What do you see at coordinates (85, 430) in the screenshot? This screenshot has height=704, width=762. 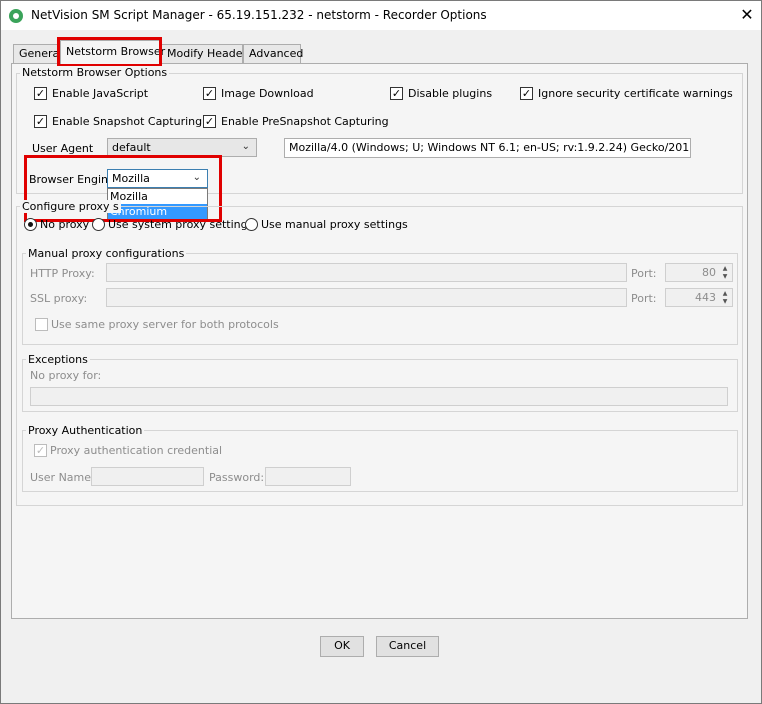 I see `proxy-auth-legend: Proxy Authentication` at bounding box center [85, 430].